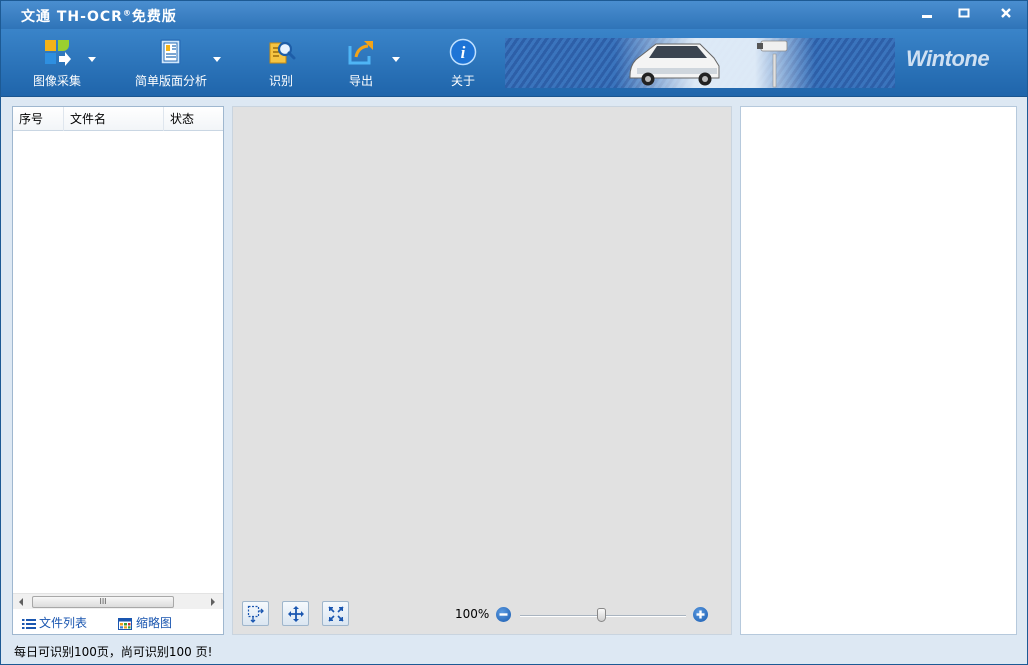 The height and width of the screenshot is (665, 1028). I want to click on minus-icon, so click(503, 614).